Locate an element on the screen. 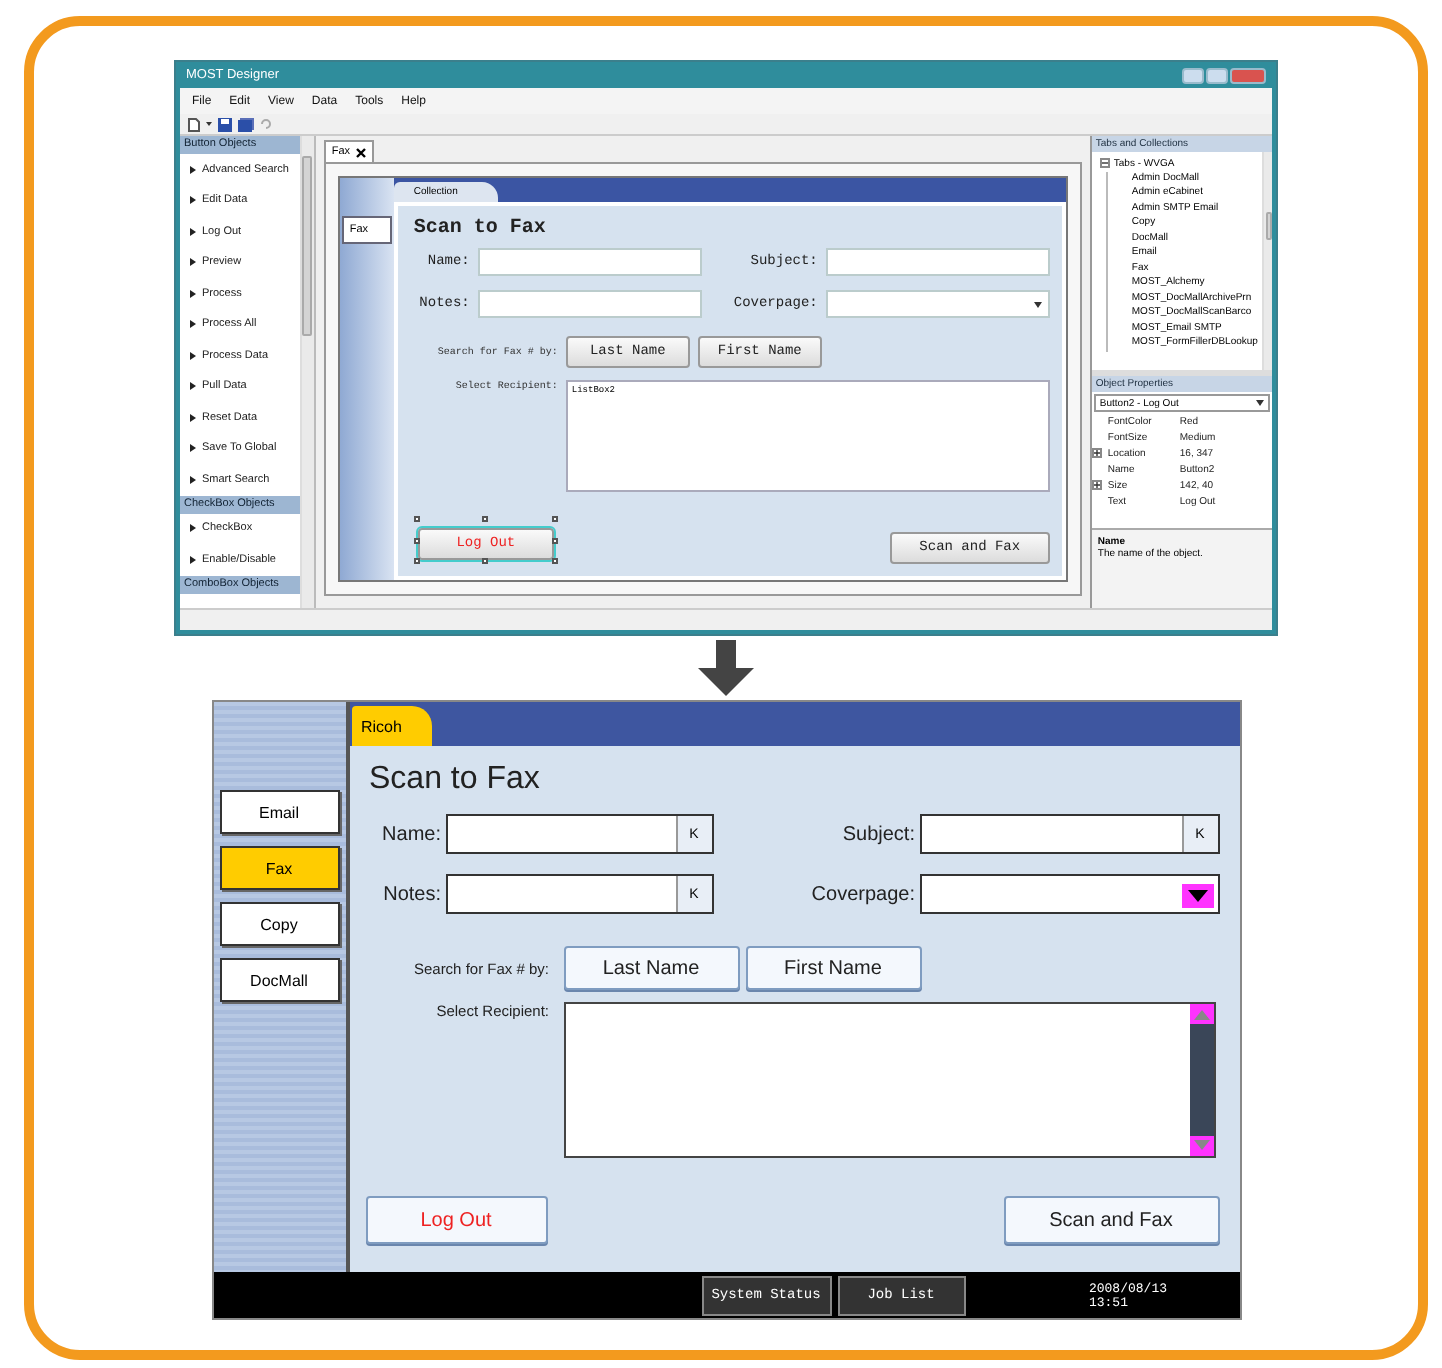 This screenshot has height=1368, width=1442. form-button: Scan and Fax is located at coordinates (1111, 1220).